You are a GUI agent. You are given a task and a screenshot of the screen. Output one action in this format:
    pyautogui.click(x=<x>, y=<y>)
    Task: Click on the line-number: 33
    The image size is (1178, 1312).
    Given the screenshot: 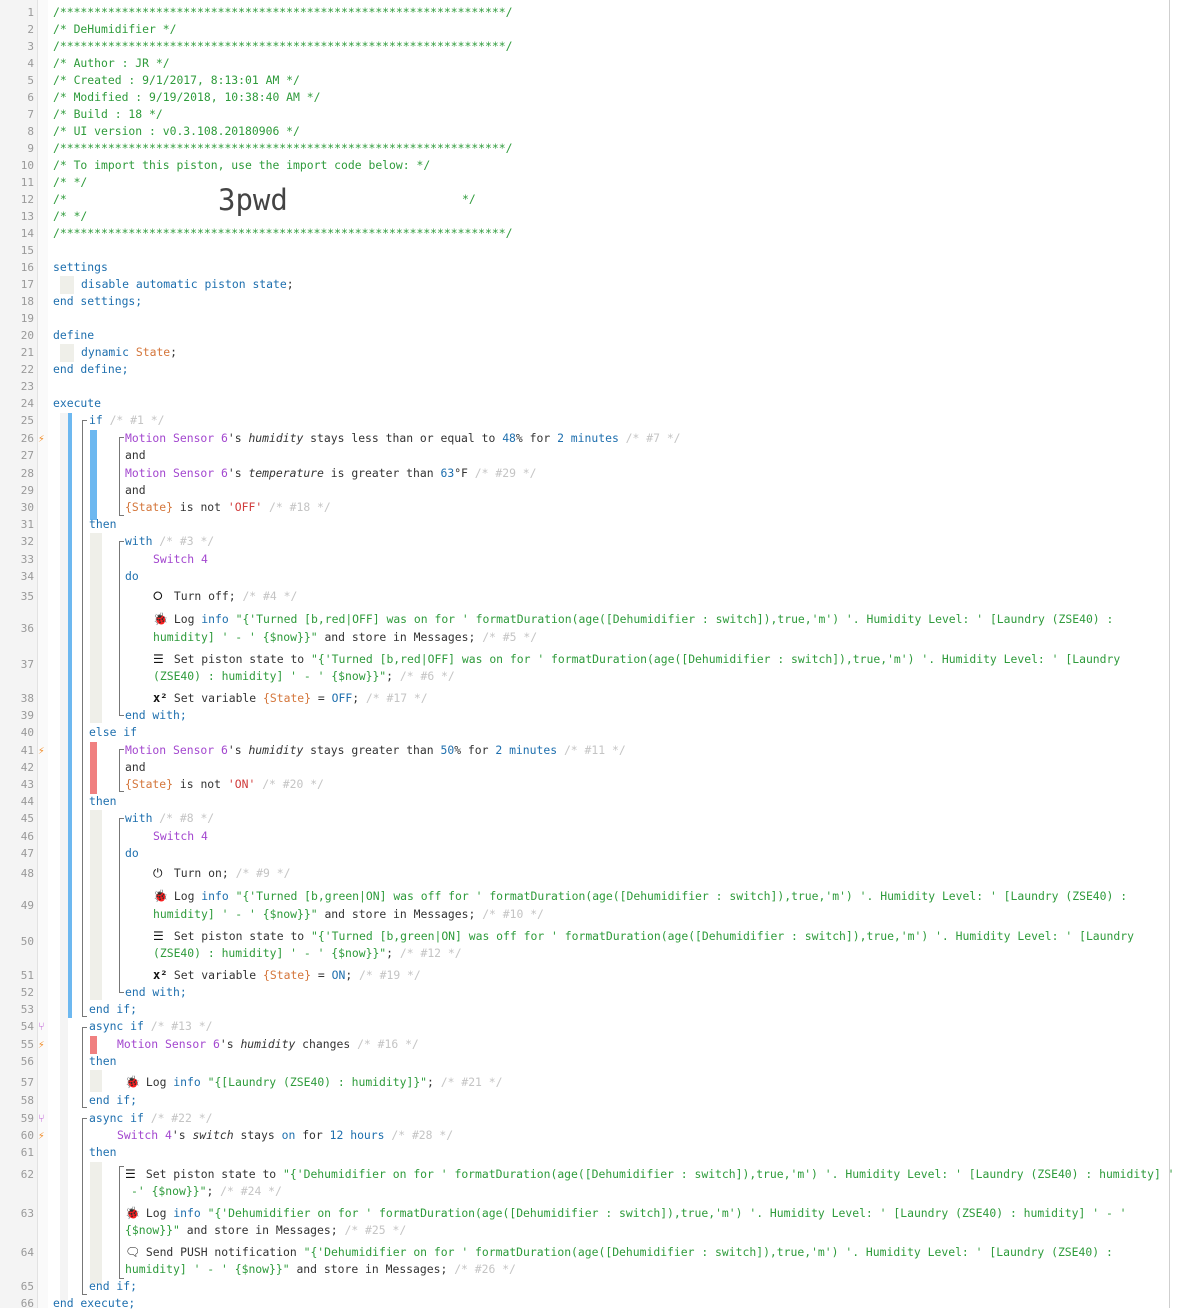 What is the action you would take?
    pyautogui.click(x=27, y=559)
    